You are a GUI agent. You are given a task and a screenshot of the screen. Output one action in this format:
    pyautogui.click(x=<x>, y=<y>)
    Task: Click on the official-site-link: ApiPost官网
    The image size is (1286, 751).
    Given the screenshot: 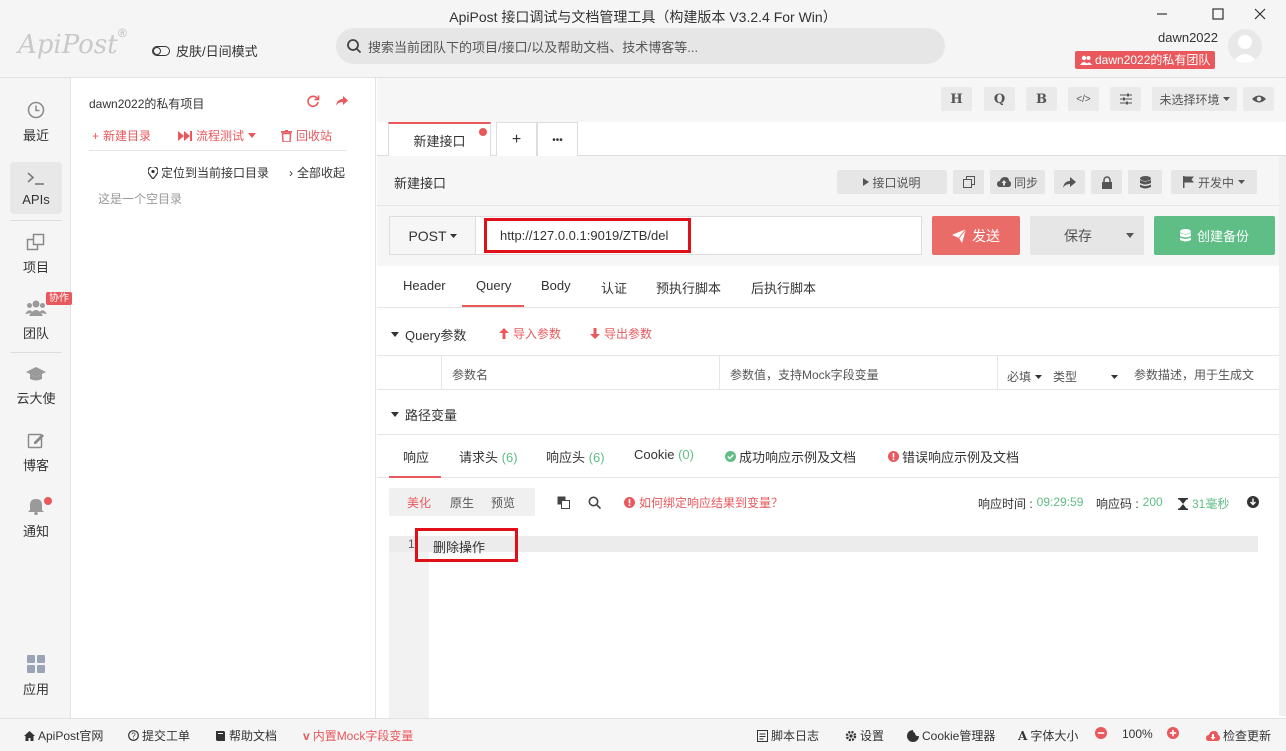 What is the action you would take?
    pyautogui.click(x=63, y=735)
    